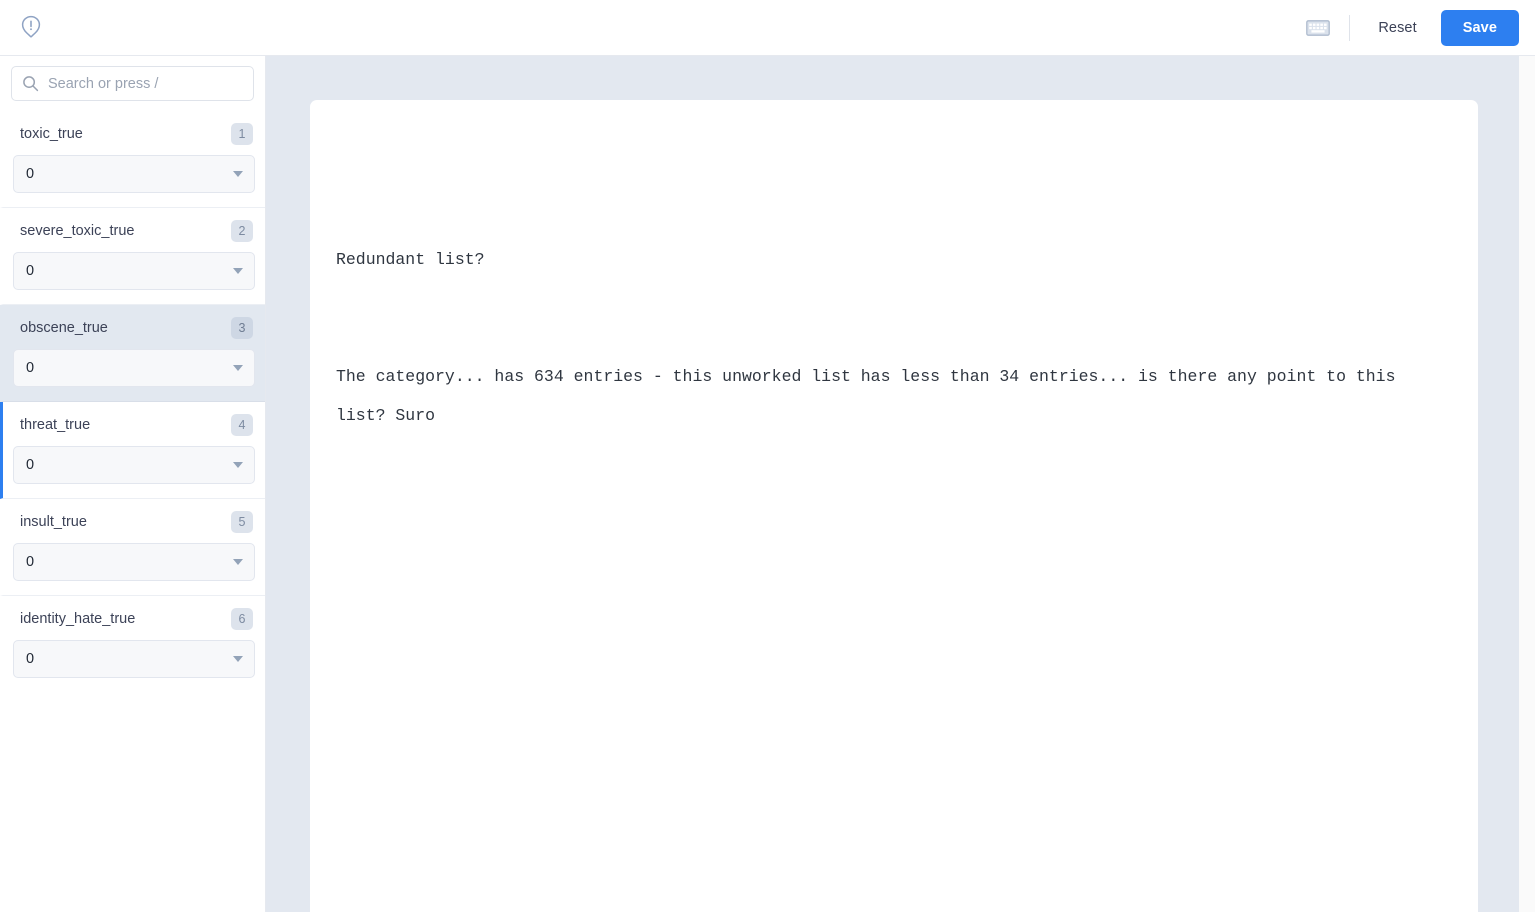 The image size is (1535, 912). I want to click on field-item-severe-toxic-true: severe_toxic_true 2 0, so click(132, 256).